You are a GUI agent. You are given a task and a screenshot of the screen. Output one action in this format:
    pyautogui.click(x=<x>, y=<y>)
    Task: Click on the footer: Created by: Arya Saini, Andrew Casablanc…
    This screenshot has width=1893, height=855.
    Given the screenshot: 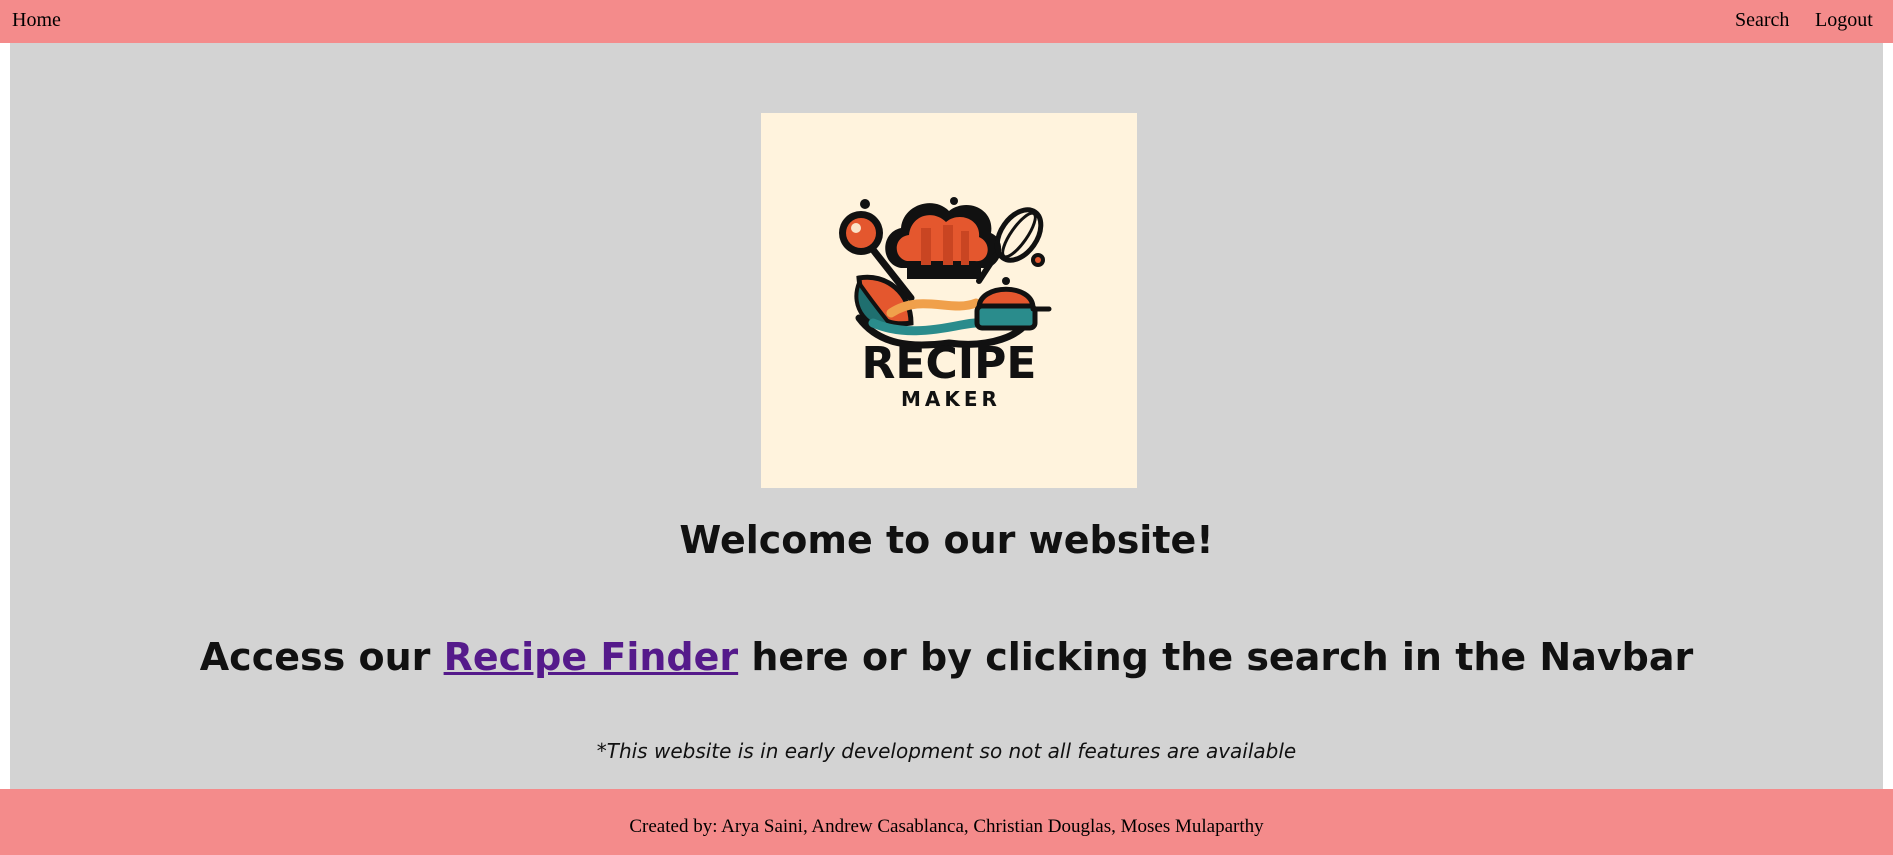 What is the action you would take?
    pyautogui.click(x=946, y=822)
    